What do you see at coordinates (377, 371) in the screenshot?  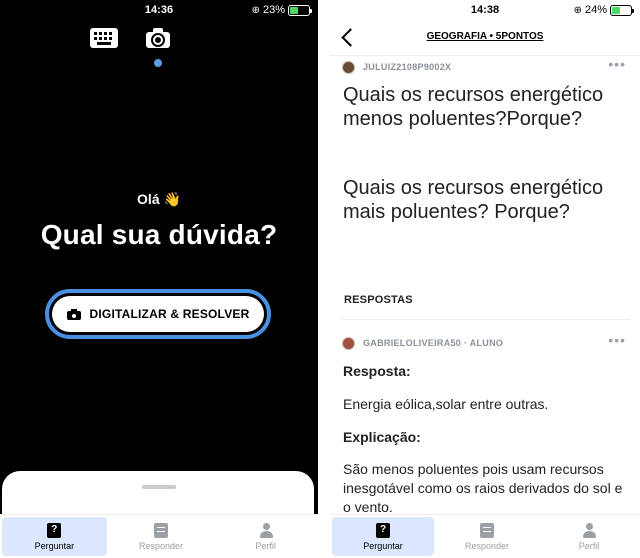 I see `answer-label: Resposta:` at bounding box center [377, 371].